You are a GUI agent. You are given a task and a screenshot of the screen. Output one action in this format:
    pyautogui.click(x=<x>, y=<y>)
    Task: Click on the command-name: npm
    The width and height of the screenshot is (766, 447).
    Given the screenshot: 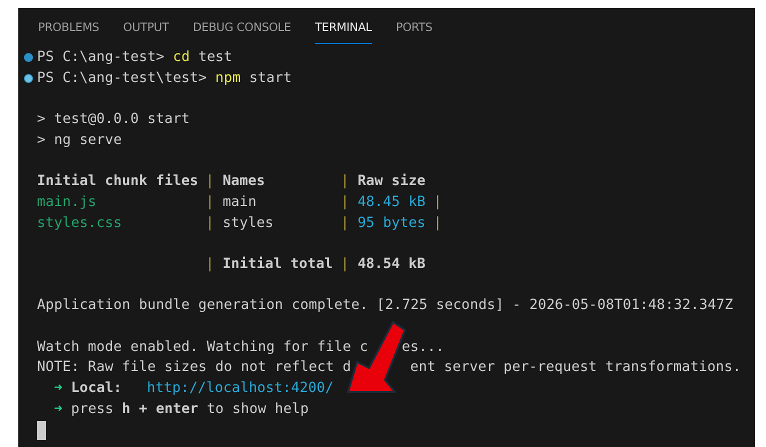 What is the action you would take?
    pyautogui.click(x=228, y=78)
    